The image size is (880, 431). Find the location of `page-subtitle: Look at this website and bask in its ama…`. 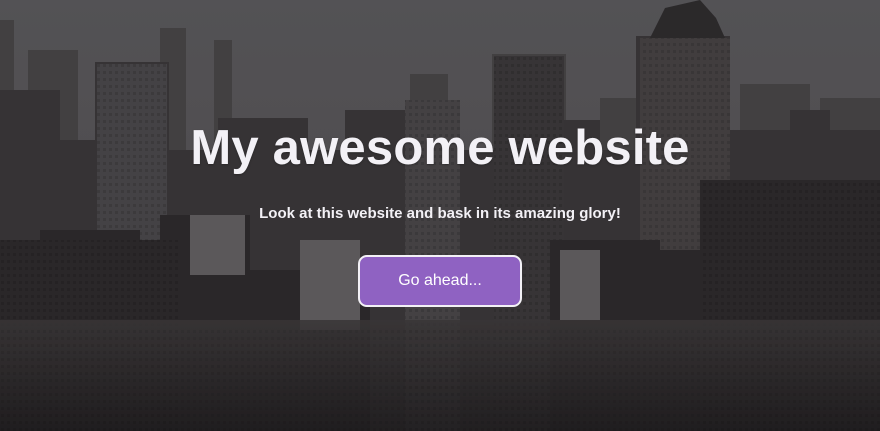

page-subtitle: Look at this website and bask in its ama… is located at coordinates (440, 213).